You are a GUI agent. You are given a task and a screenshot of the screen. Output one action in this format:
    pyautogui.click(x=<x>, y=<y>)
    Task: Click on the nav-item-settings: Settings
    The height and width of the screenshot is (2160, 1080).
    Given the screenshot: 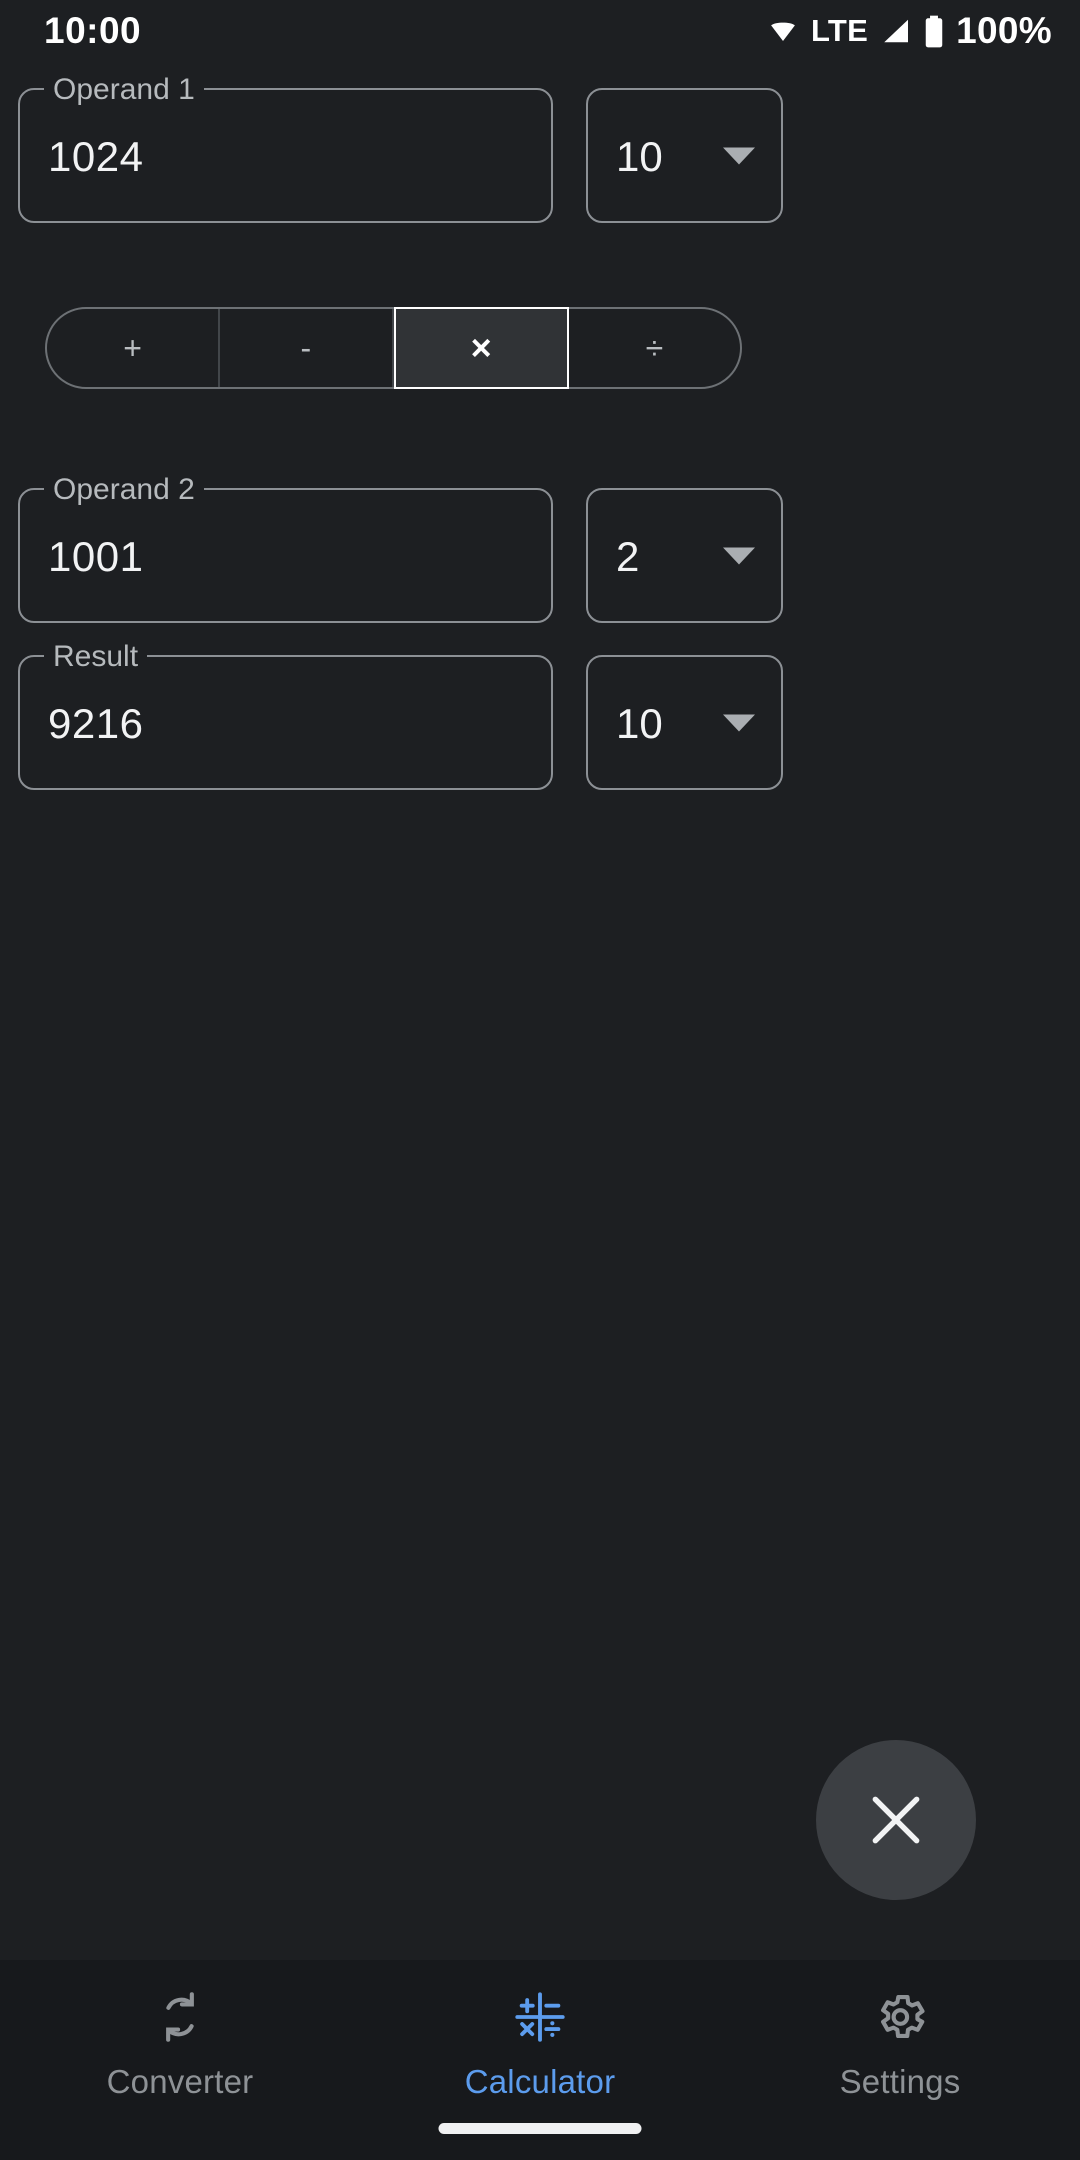 What is the action you would take?
    pyautogui.click(x=900, y=2043)
    